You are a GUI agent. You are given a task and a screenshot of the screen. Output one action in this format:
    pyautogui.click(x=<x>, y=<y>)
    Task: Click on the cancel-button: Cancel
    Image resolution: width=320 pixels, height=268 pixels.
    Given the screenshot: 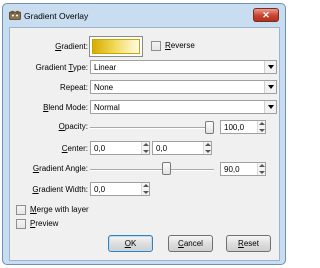 What is the action you would take?
    pyautogui.click(x=190, y=243)
    